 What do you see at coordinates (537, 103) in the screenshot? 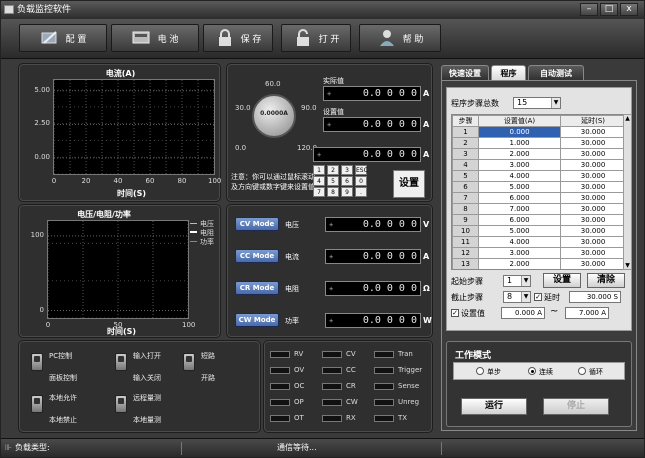
I see `total-steps-select: 15 ▼` at bounding box center [537, 103].